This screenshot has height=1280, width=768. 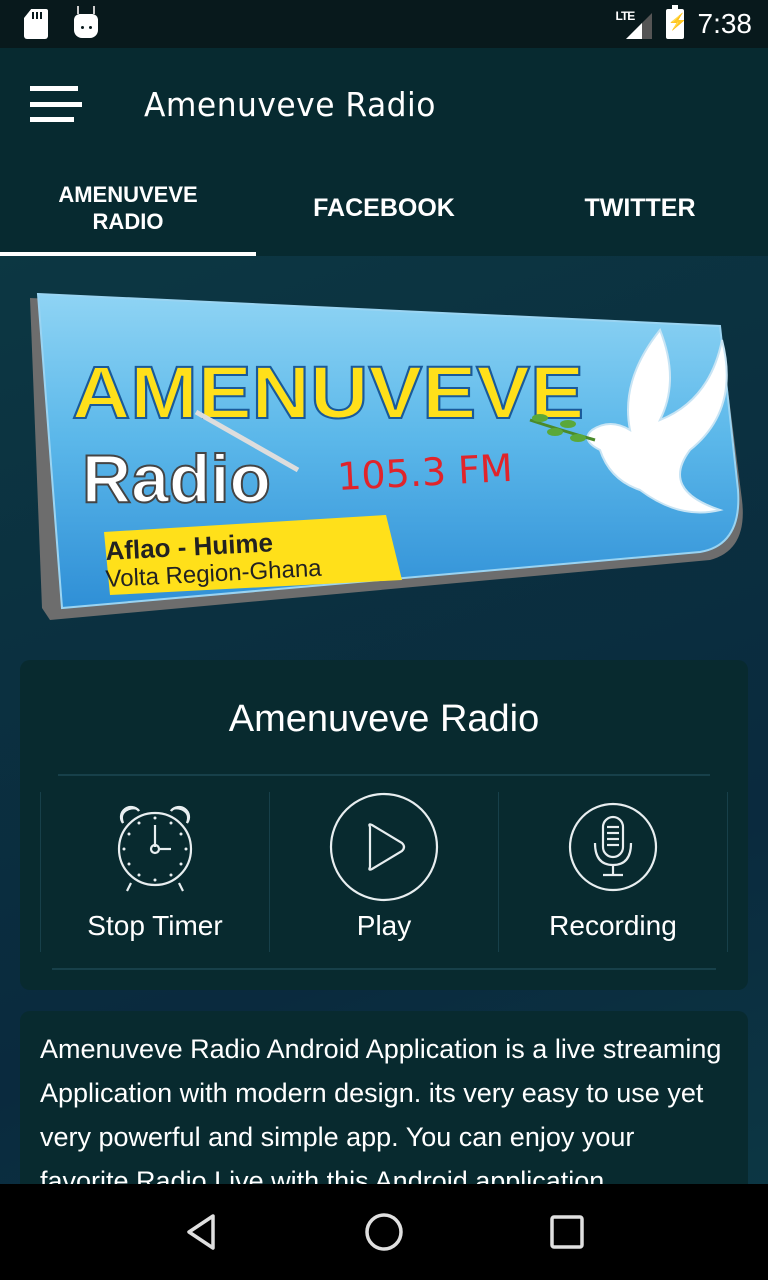 What do you see at coordinates (36, 24) in the screenshot?
I see `sd-card-icon` at bounding box center [36, 24].